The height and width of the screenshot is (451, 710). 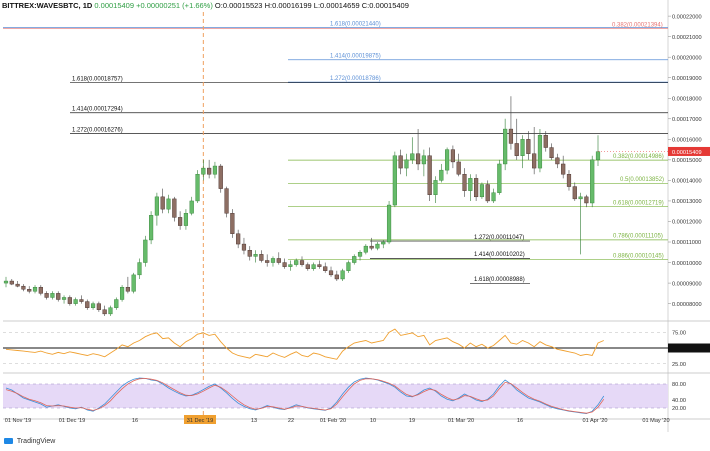 What do you see at coordinates (638, 204) in the screenshot?
I see `fib-level-label: 0.618(0.00012719)` at bounding box center [638, 204].